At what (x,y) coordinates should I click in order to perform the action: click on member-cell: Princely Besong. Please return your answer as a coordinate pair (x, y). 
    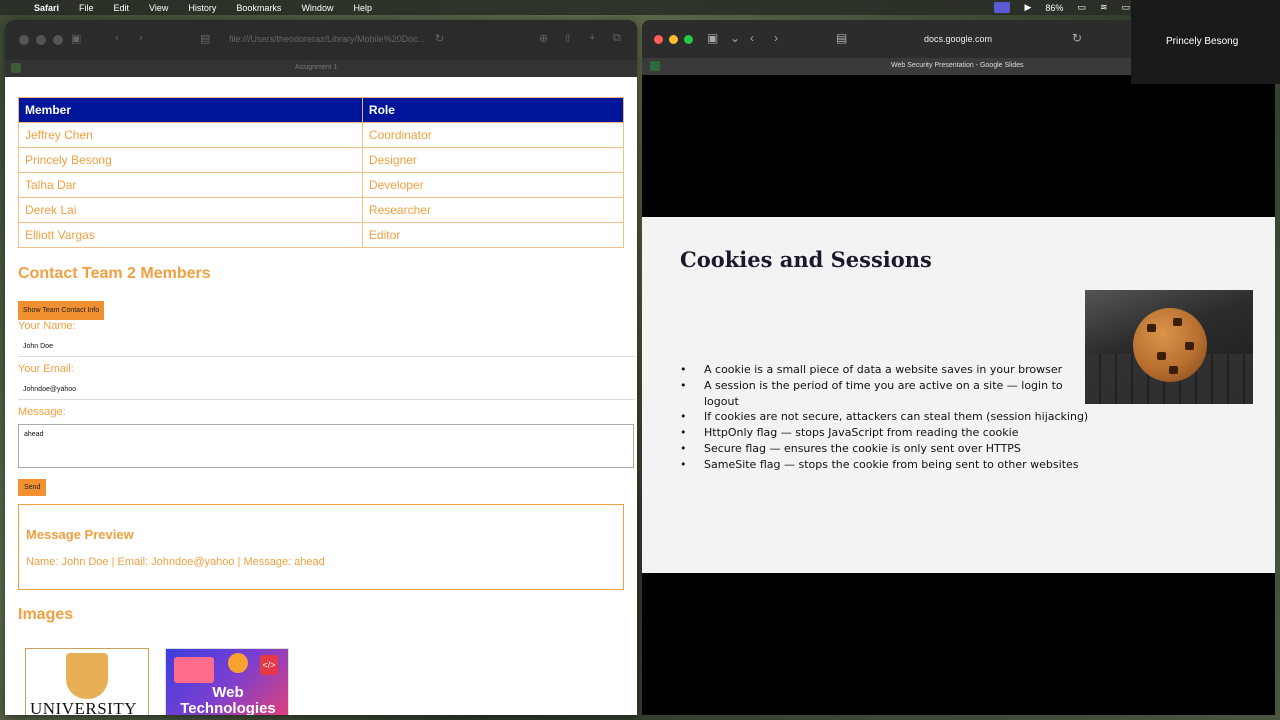
    Looking at the image, I should click on (190, 160).